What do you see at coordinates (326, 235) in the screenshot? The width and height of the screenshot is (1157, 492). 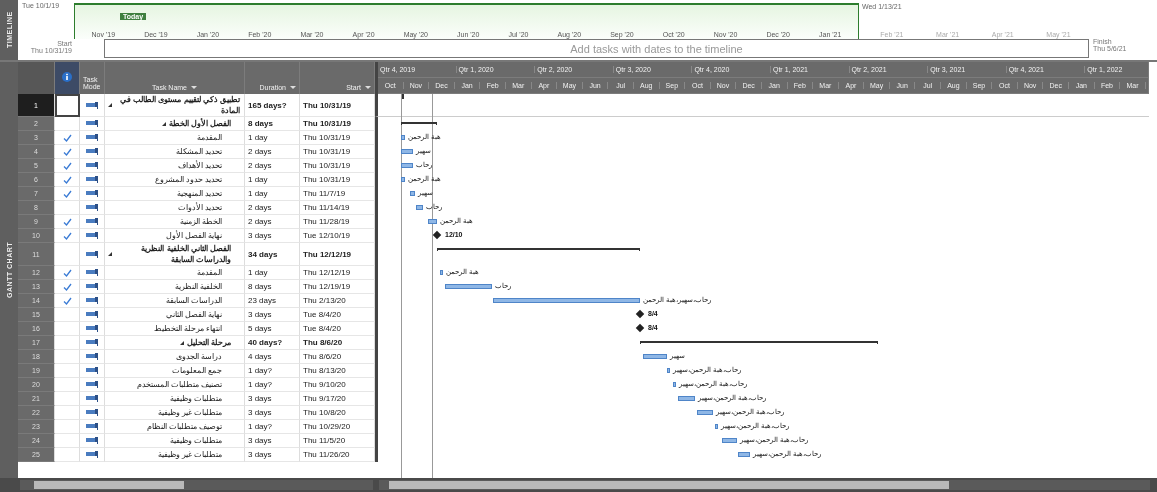 I see `start-date: Tue 12/10/19` at bounding box center [326, 235].